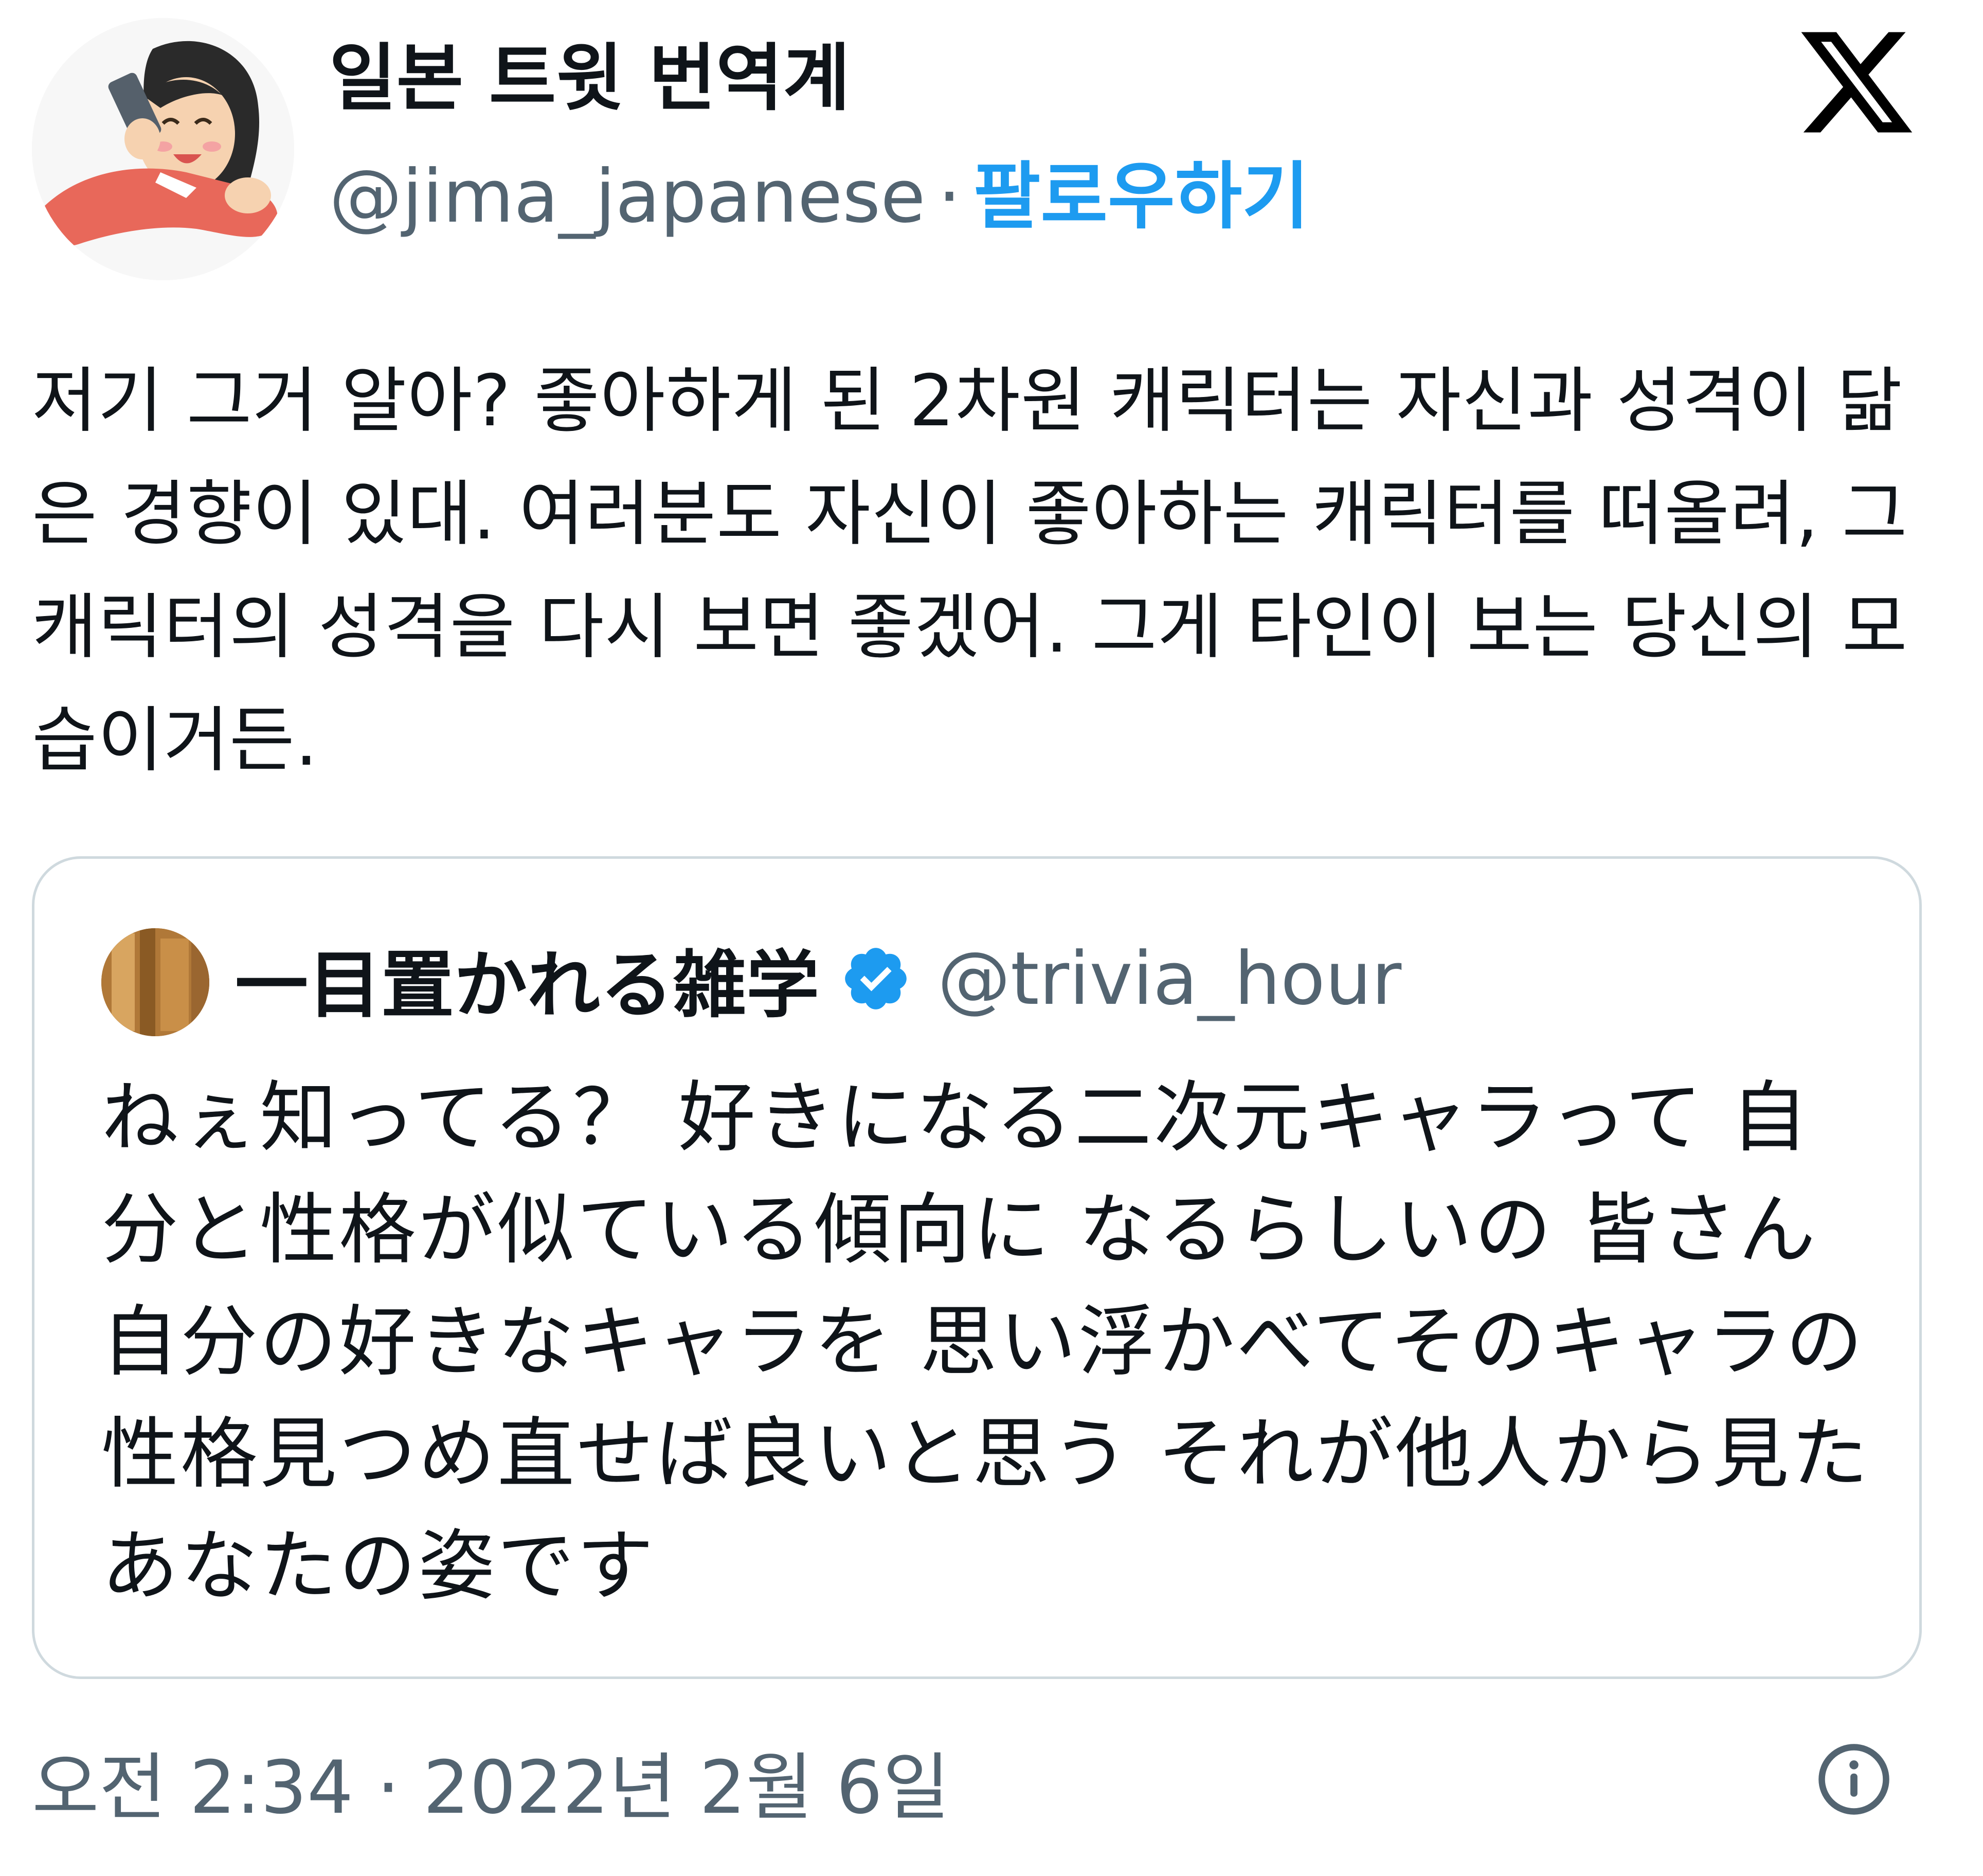 This screenshot has height=1876, width=1983. I want to click on tweet-timestamp: 오전 2:34 · 2022년 2월 6일, so click(491, 1781).